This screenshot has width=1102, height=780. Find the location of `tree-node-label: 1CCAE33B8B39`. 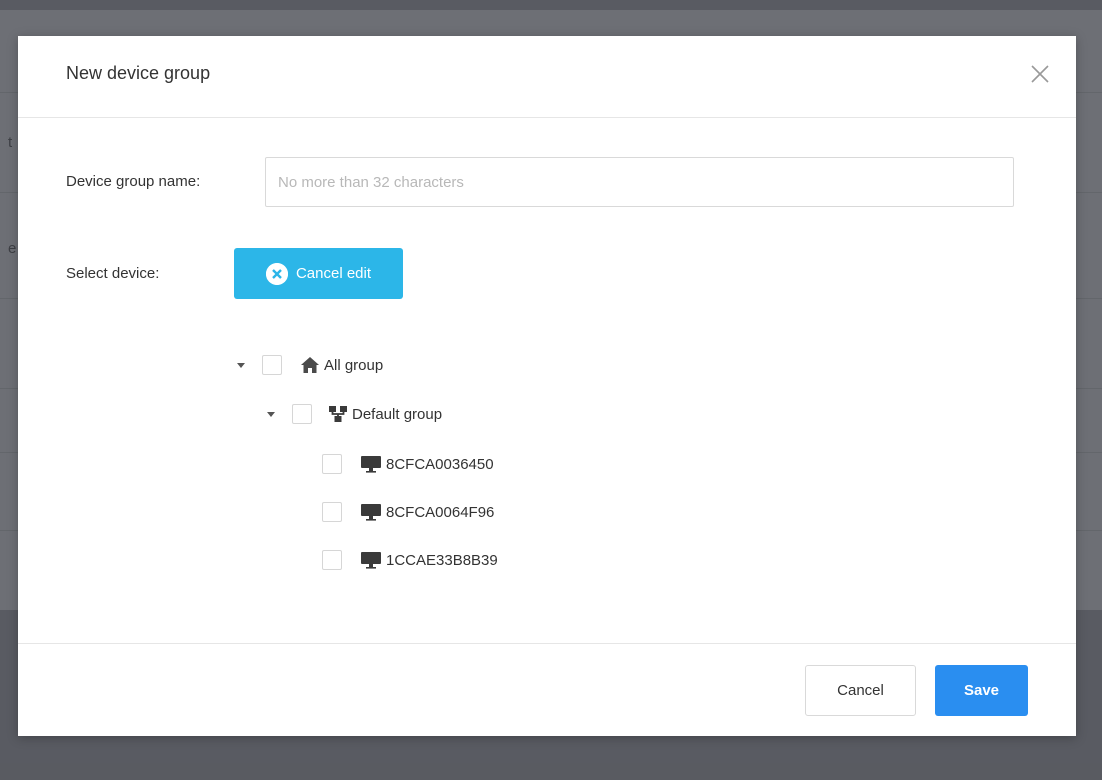

tree-node-label: 1CCAE33B8B39 is located at coordinates (442, 560).